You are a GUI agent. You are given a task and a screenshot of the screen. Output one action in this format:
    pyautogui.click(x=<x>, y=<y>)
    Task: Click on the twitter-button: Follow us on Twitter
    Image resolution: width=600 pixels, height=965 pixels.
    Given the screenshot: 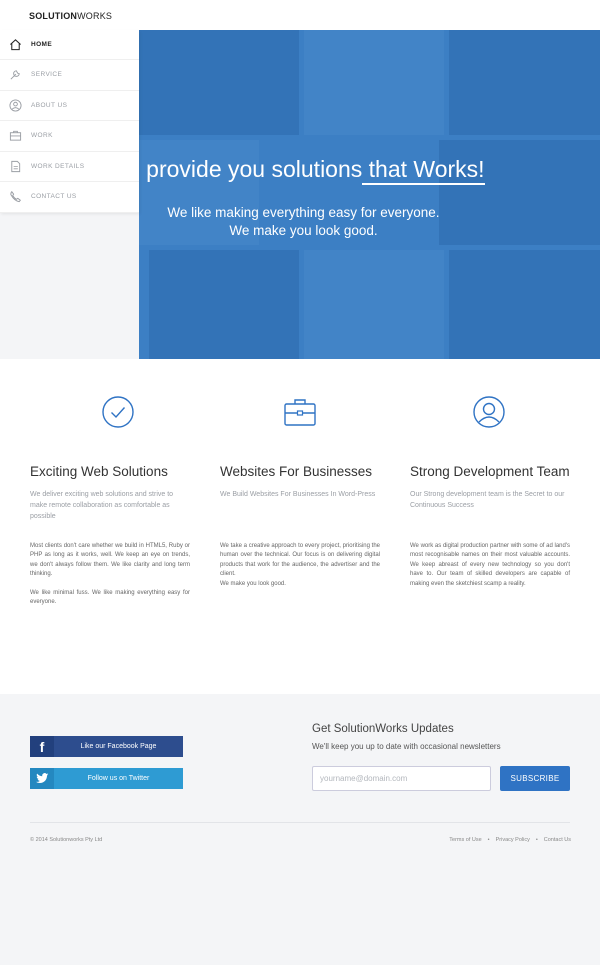 What is the action you would take?
    pyautogui.click(x=106, y=778)
    